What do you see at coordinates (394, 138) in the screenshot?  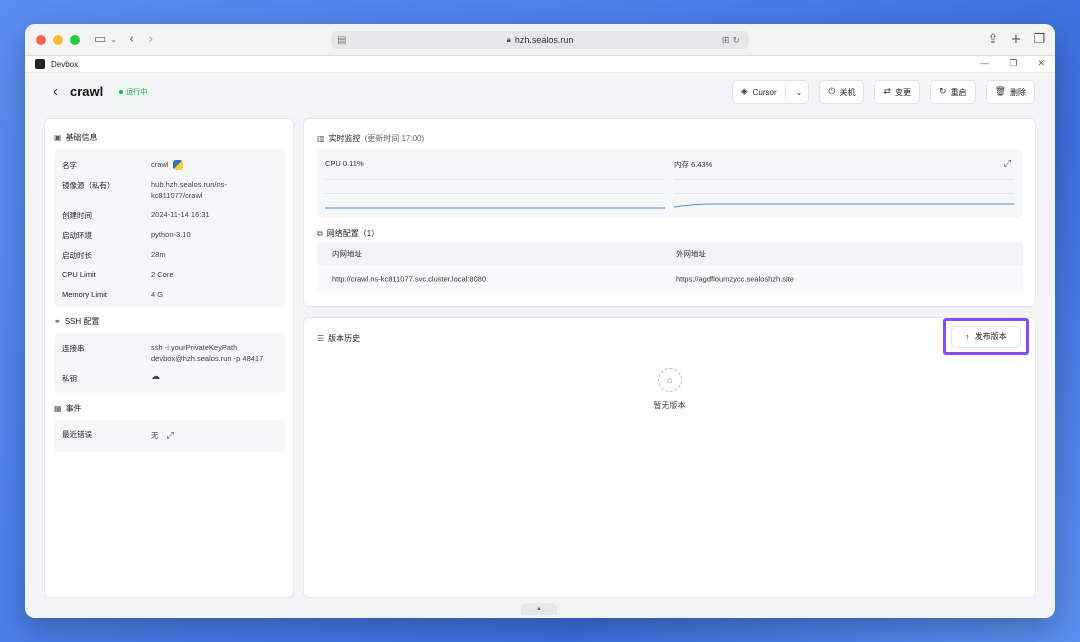 I see `monitor-updated: (更新时间 17:00)` at bounding box center [394, 138].